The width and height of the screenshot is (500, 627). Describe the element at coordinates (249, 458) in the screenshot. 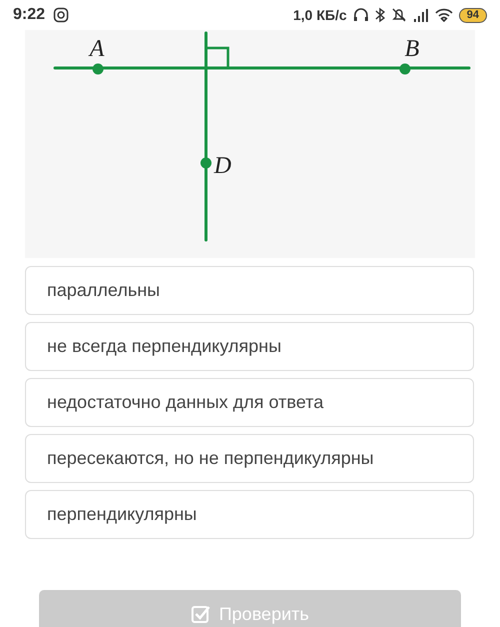

I see `answer-option: пересекаются, но не перпендикулярны` at that location.